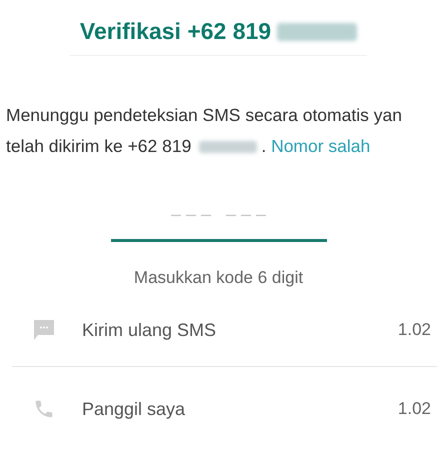  What do you see at coordinates (218, 278) in the screenshot?
I see `code-hint: Masukkan kode 6 digit` at bounding box center [218, 278].